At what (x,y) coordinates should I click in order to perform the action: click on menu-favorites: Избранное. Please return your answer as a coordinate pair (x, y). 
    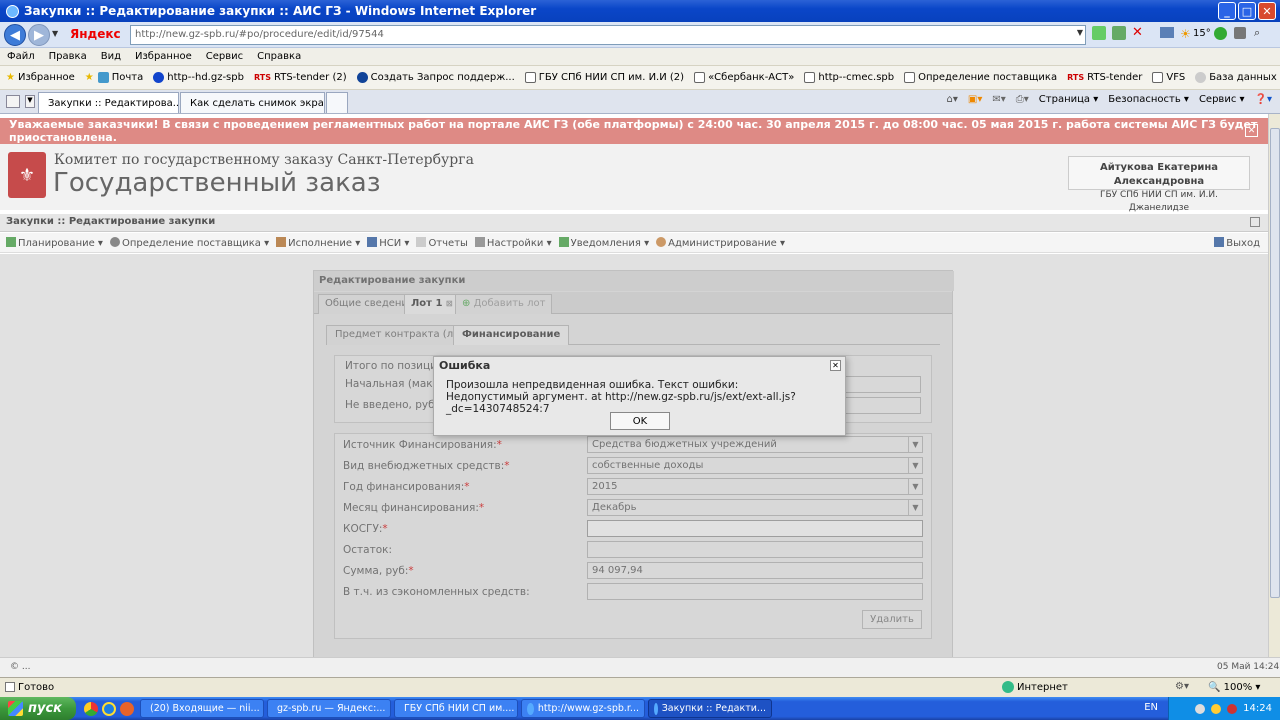
    Looking at the image, I should click on (163, 56).